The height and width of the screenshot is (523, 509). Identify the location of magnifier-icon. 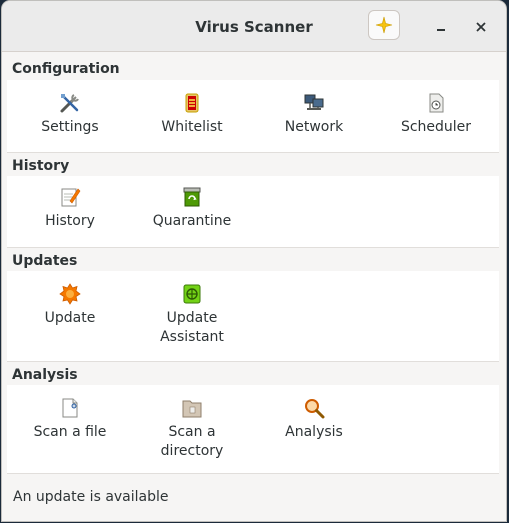
(315, 409).